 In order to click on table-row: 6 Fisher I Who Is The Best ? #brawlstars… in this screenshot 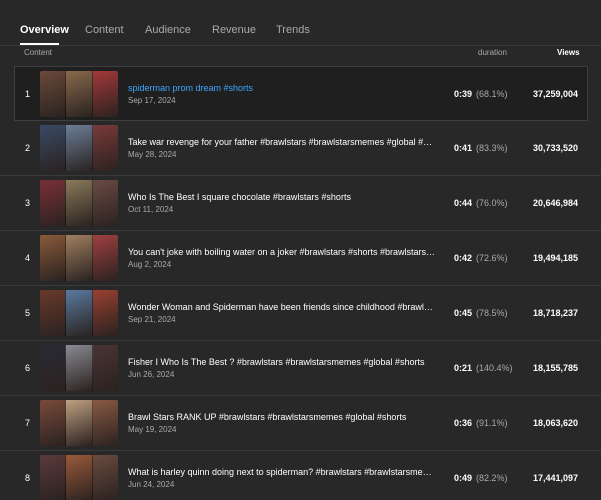, I will do `click(300, 368)`.